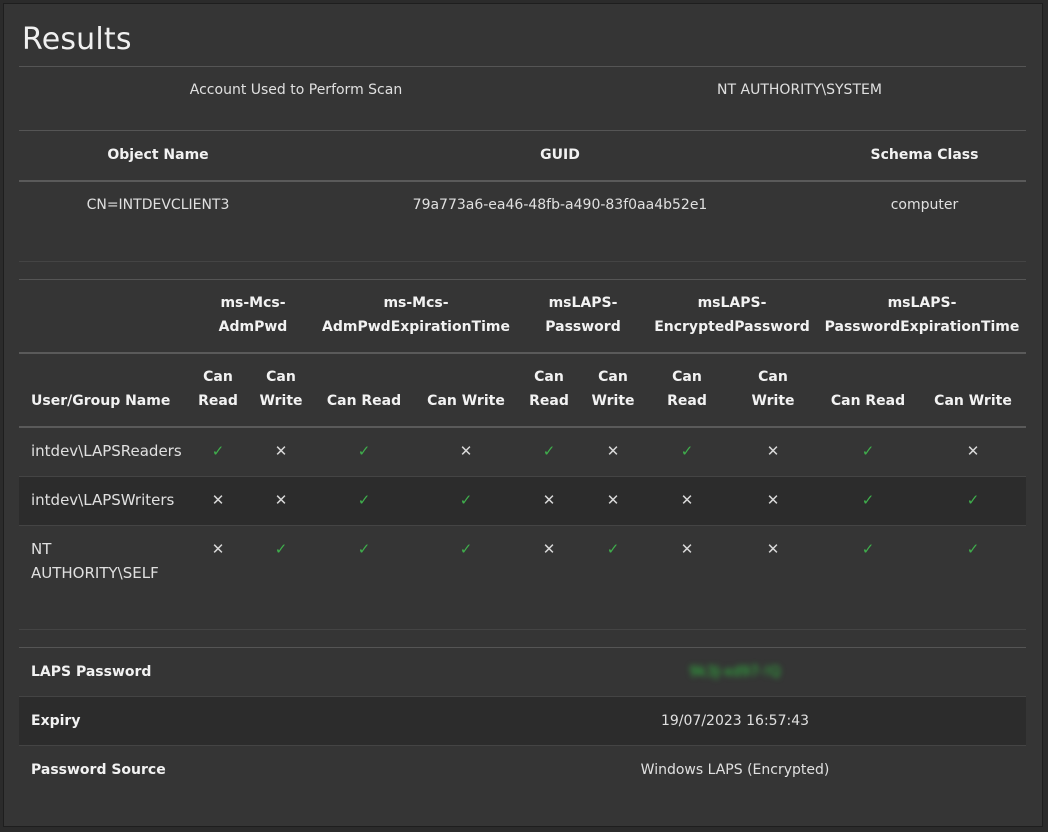 The image size is (1048, 832). Describe the element at coordinates (732, 315) in the screenshot. I see `attr-header-mslaps-encrypted: msLAPS- EncryptedPassword` at that location.